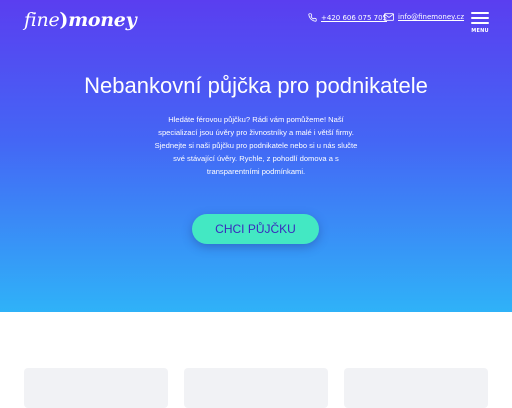  What do you see at coordinates (389, 17) in the screenshot?
I see `envelope-icon` at bounding box center [389, 17].